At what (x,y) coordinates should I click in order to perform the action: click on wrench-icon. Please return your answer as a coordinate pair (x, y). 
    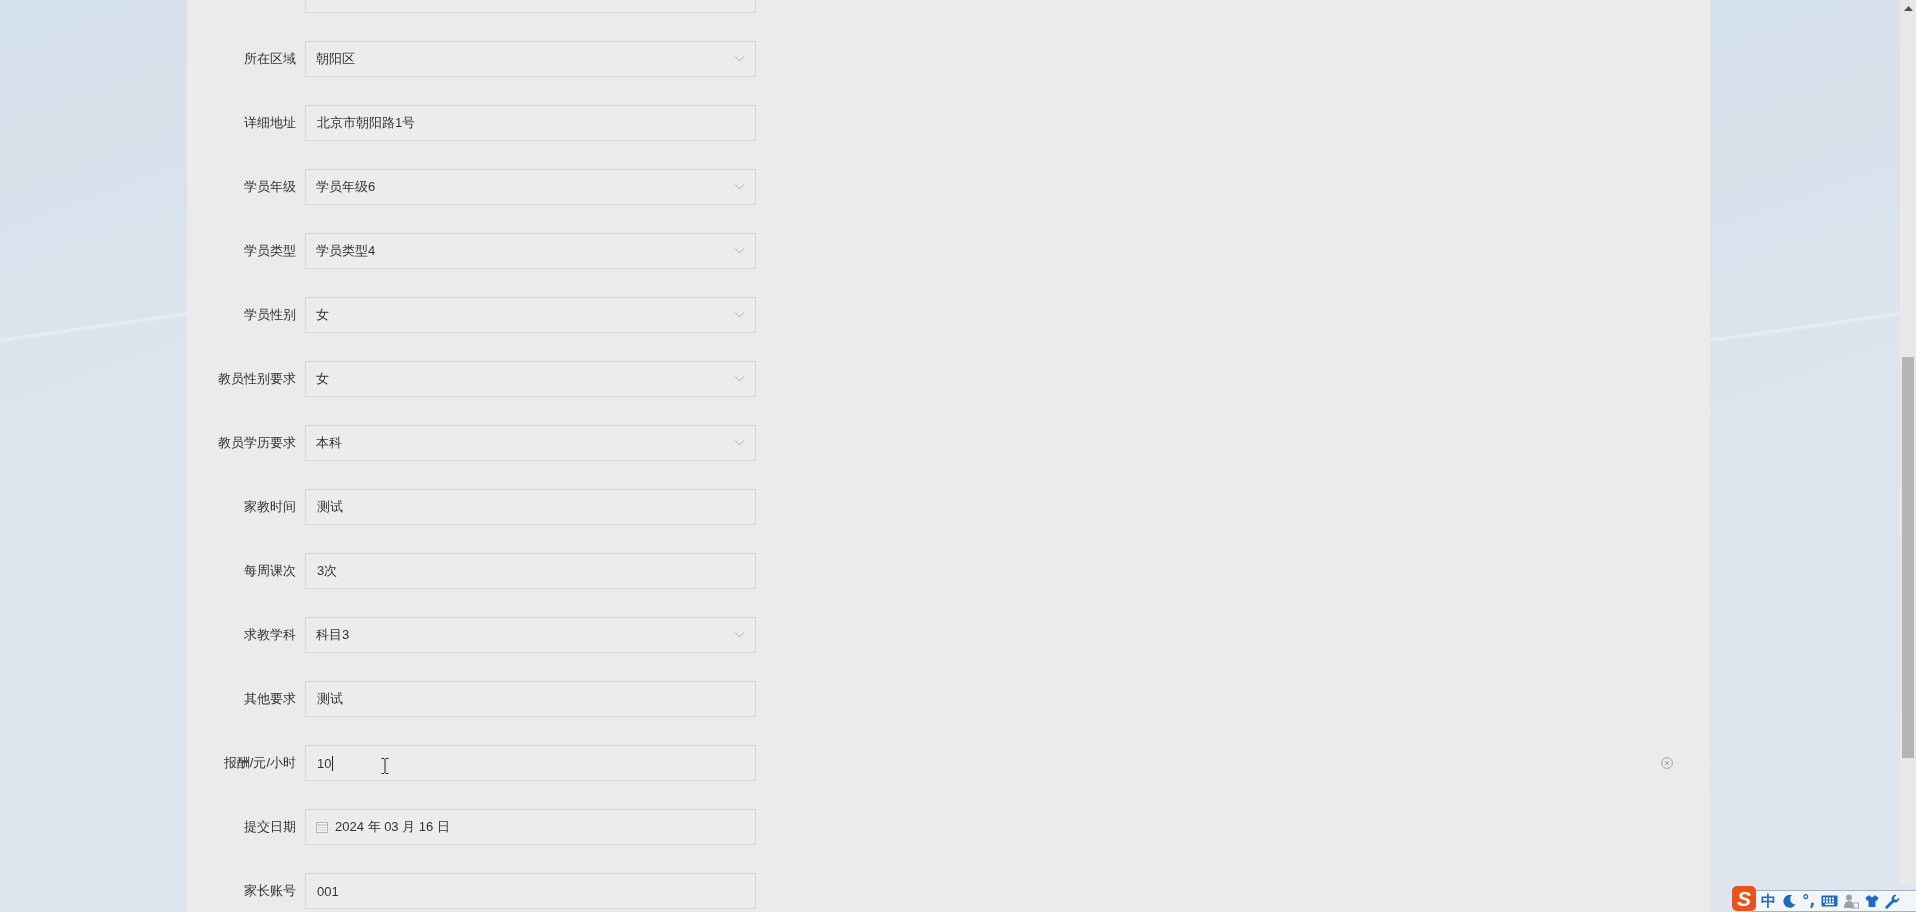
    Looking at the image, I should click on (1893, 901).